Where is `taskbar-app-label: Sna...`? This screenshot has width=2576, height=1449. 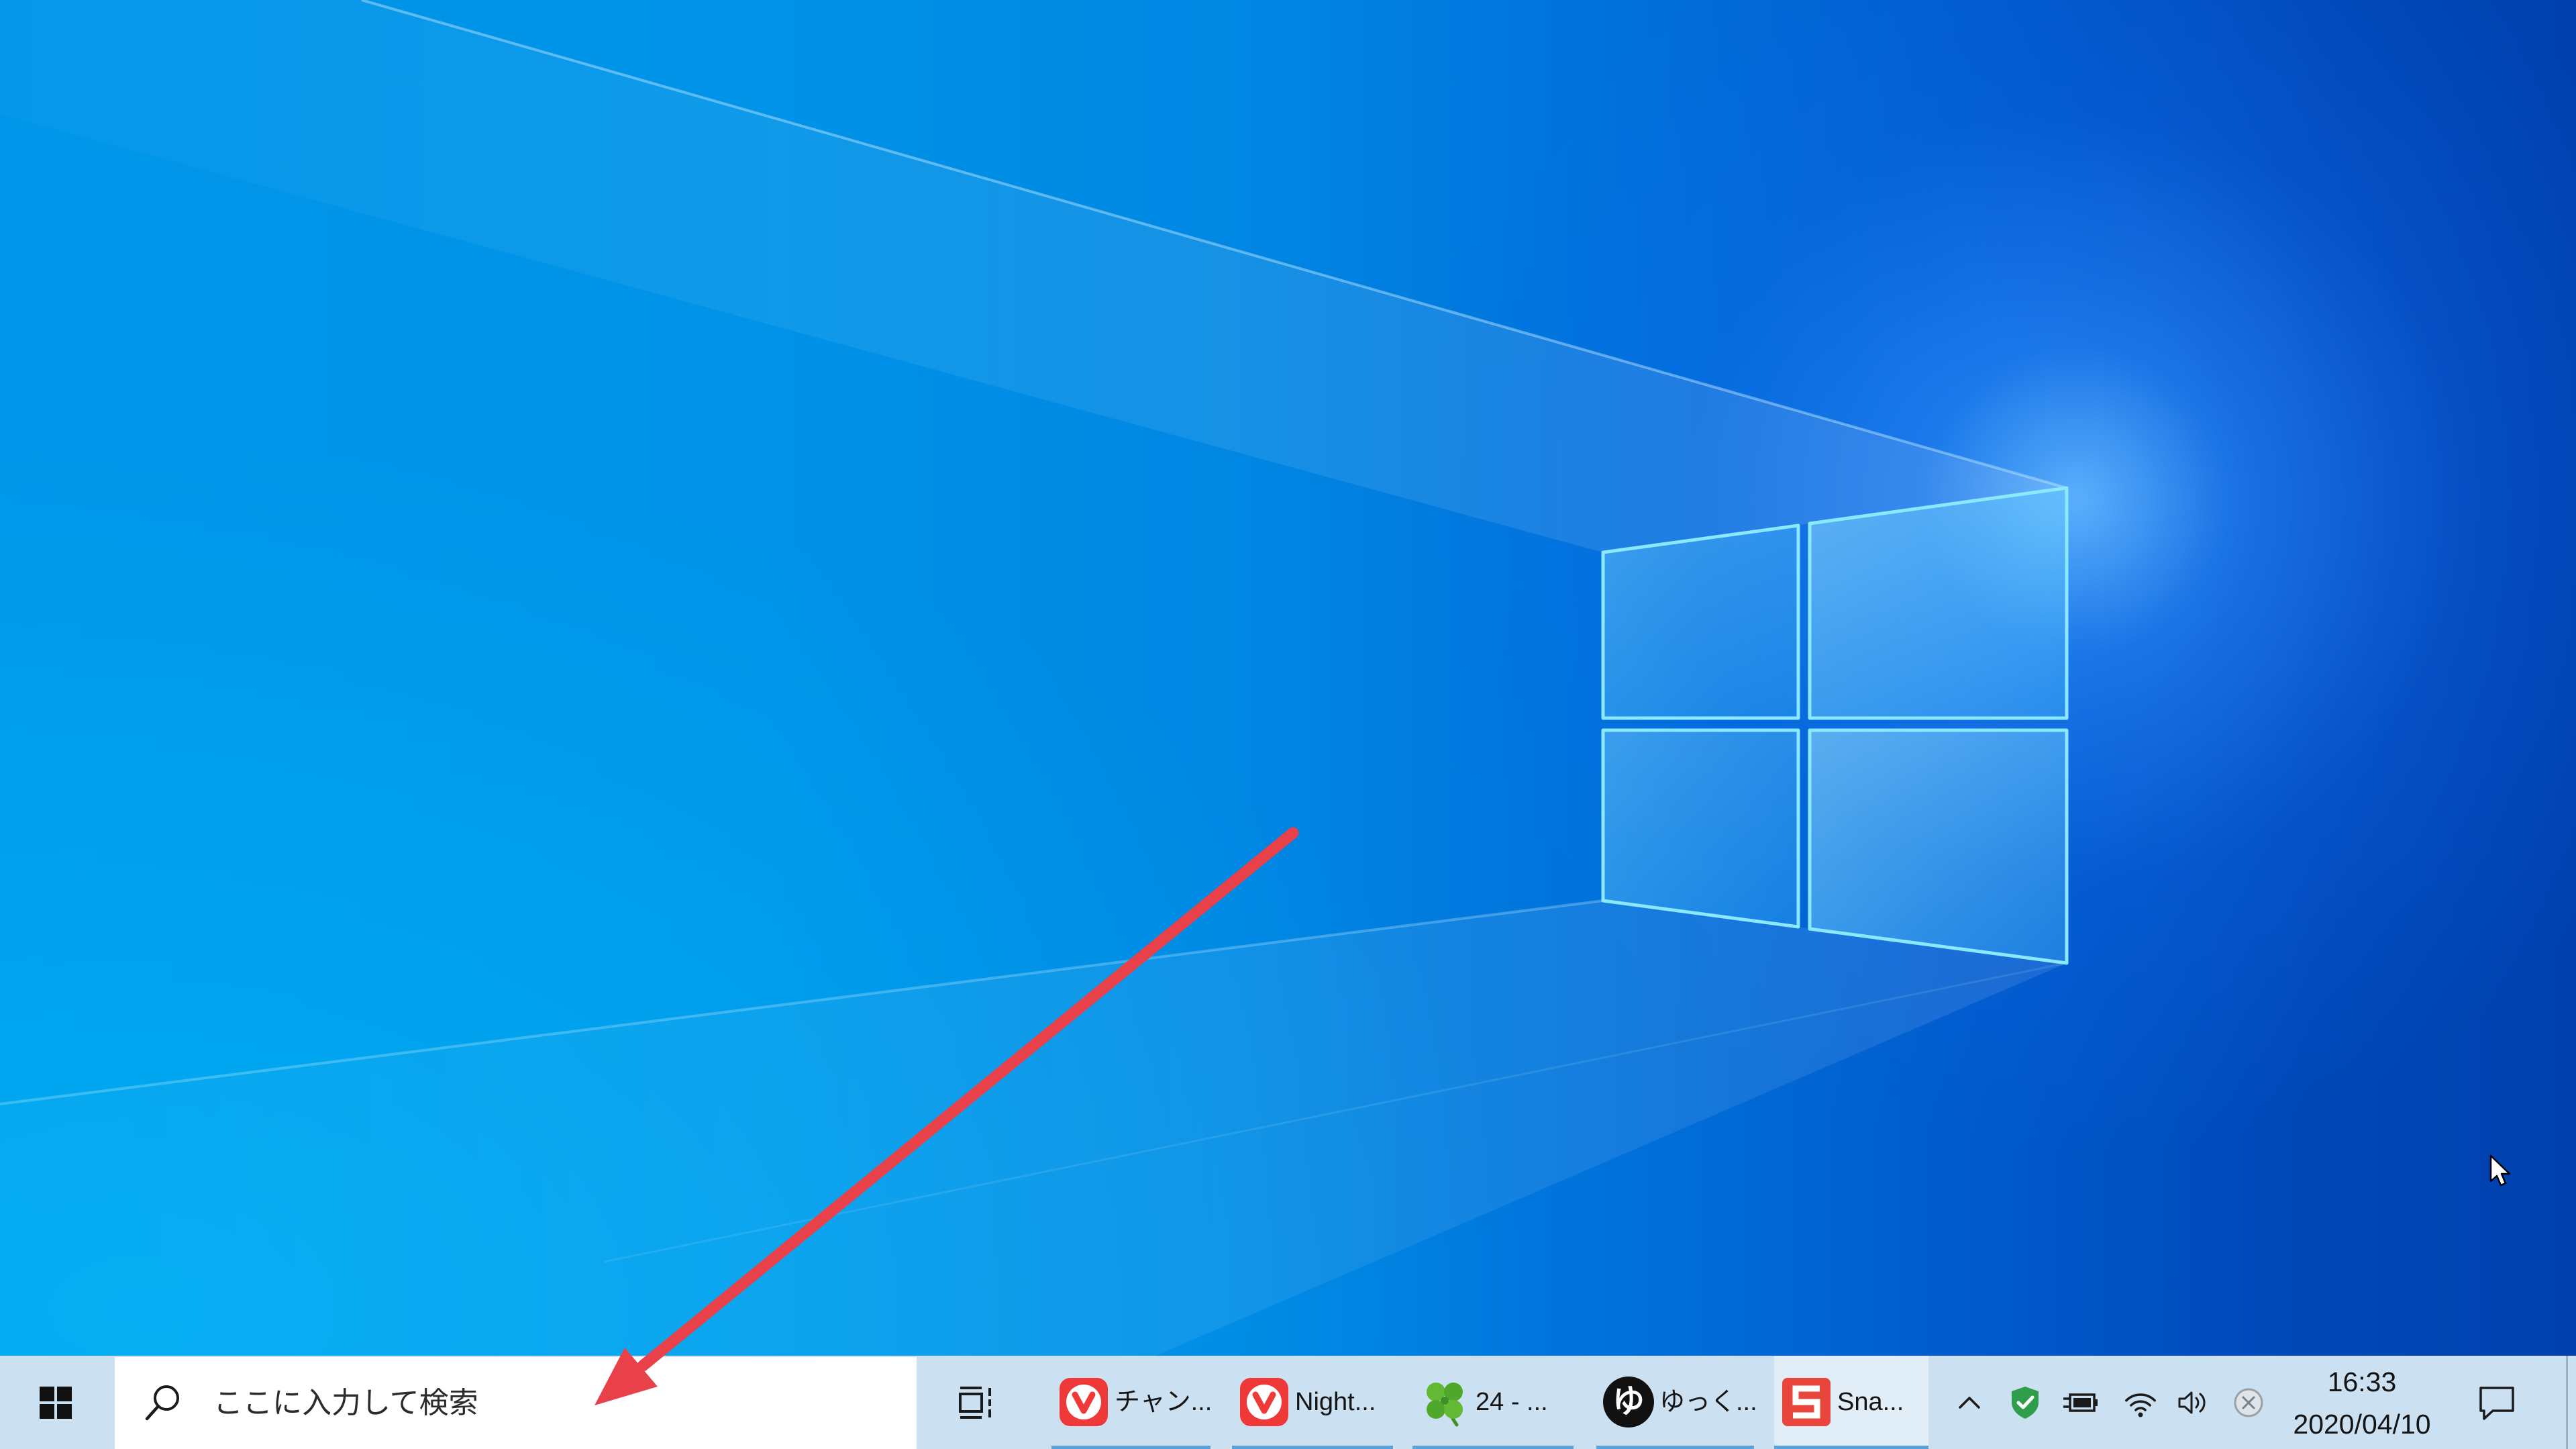
taskbar-app-label: Sna... is located at coordinates (1870, 1402).